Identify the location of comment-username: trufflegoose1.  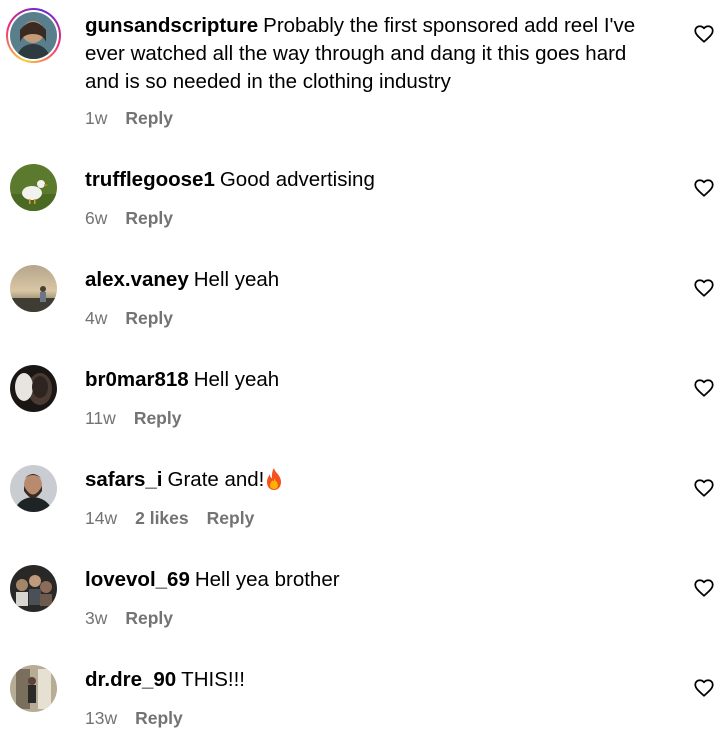
(150, 179).